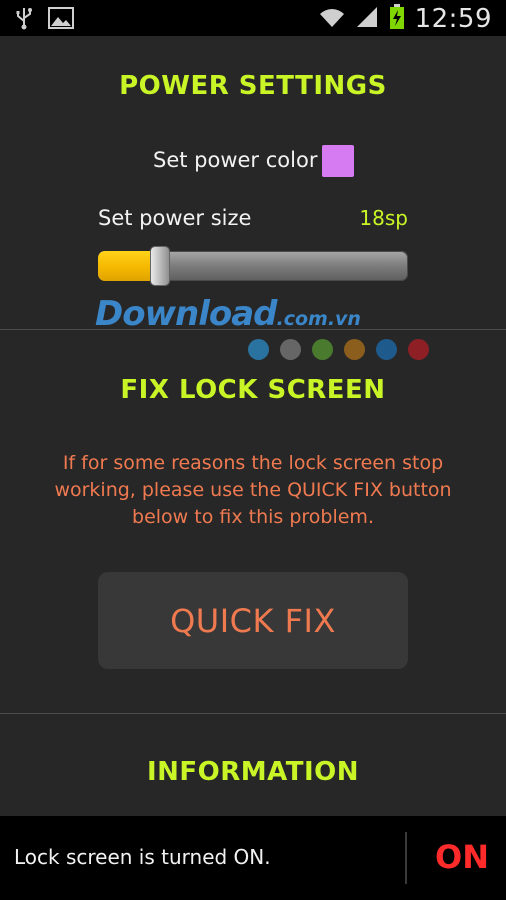  I want to click on usb-icon, so click(24, 20).